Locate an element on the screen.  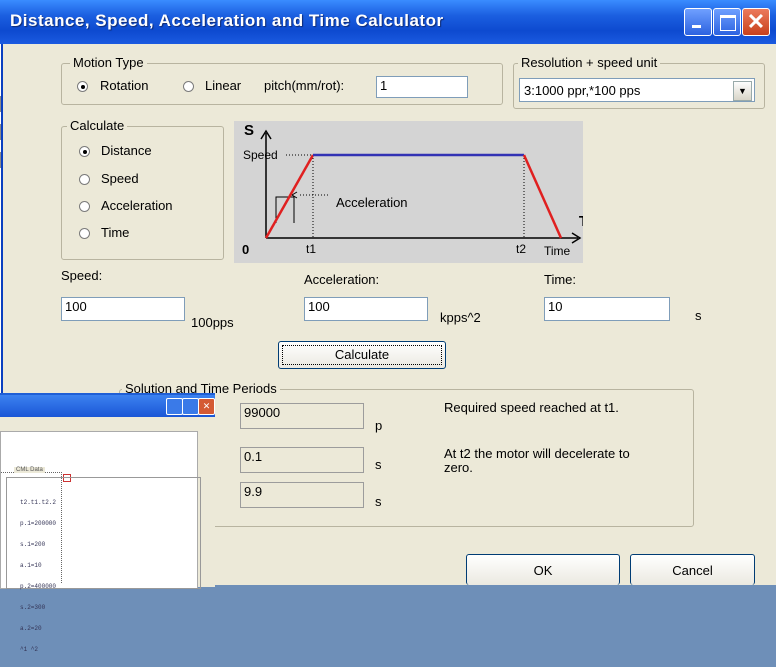
minimize-button is located at coordinates (698, 22).